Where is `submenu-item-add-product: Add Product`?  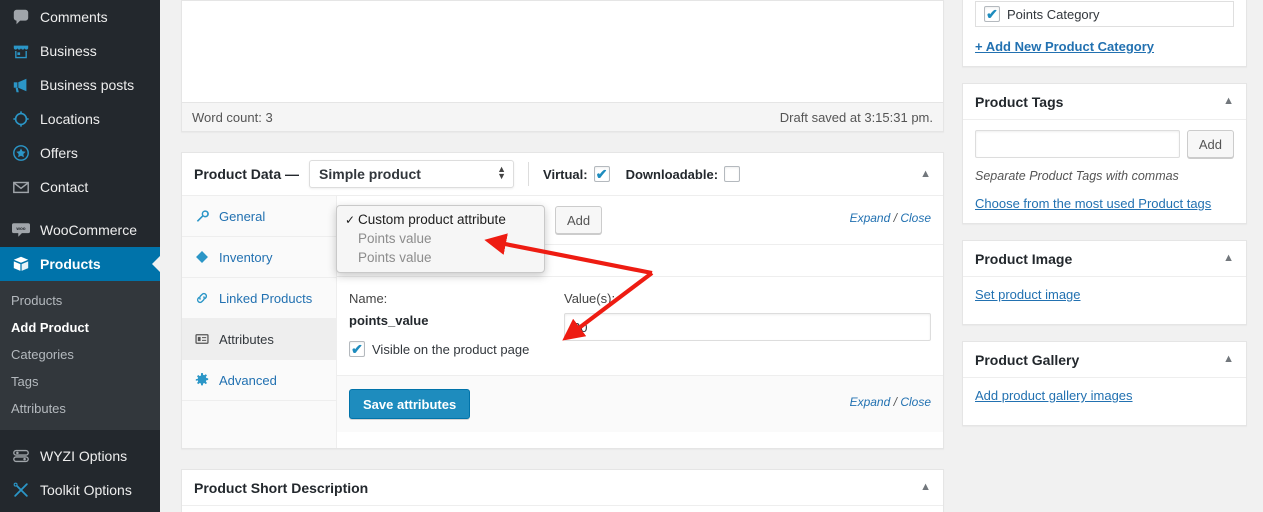
submenu-item-add-product: Add Product is located at coordinates (80, 327).